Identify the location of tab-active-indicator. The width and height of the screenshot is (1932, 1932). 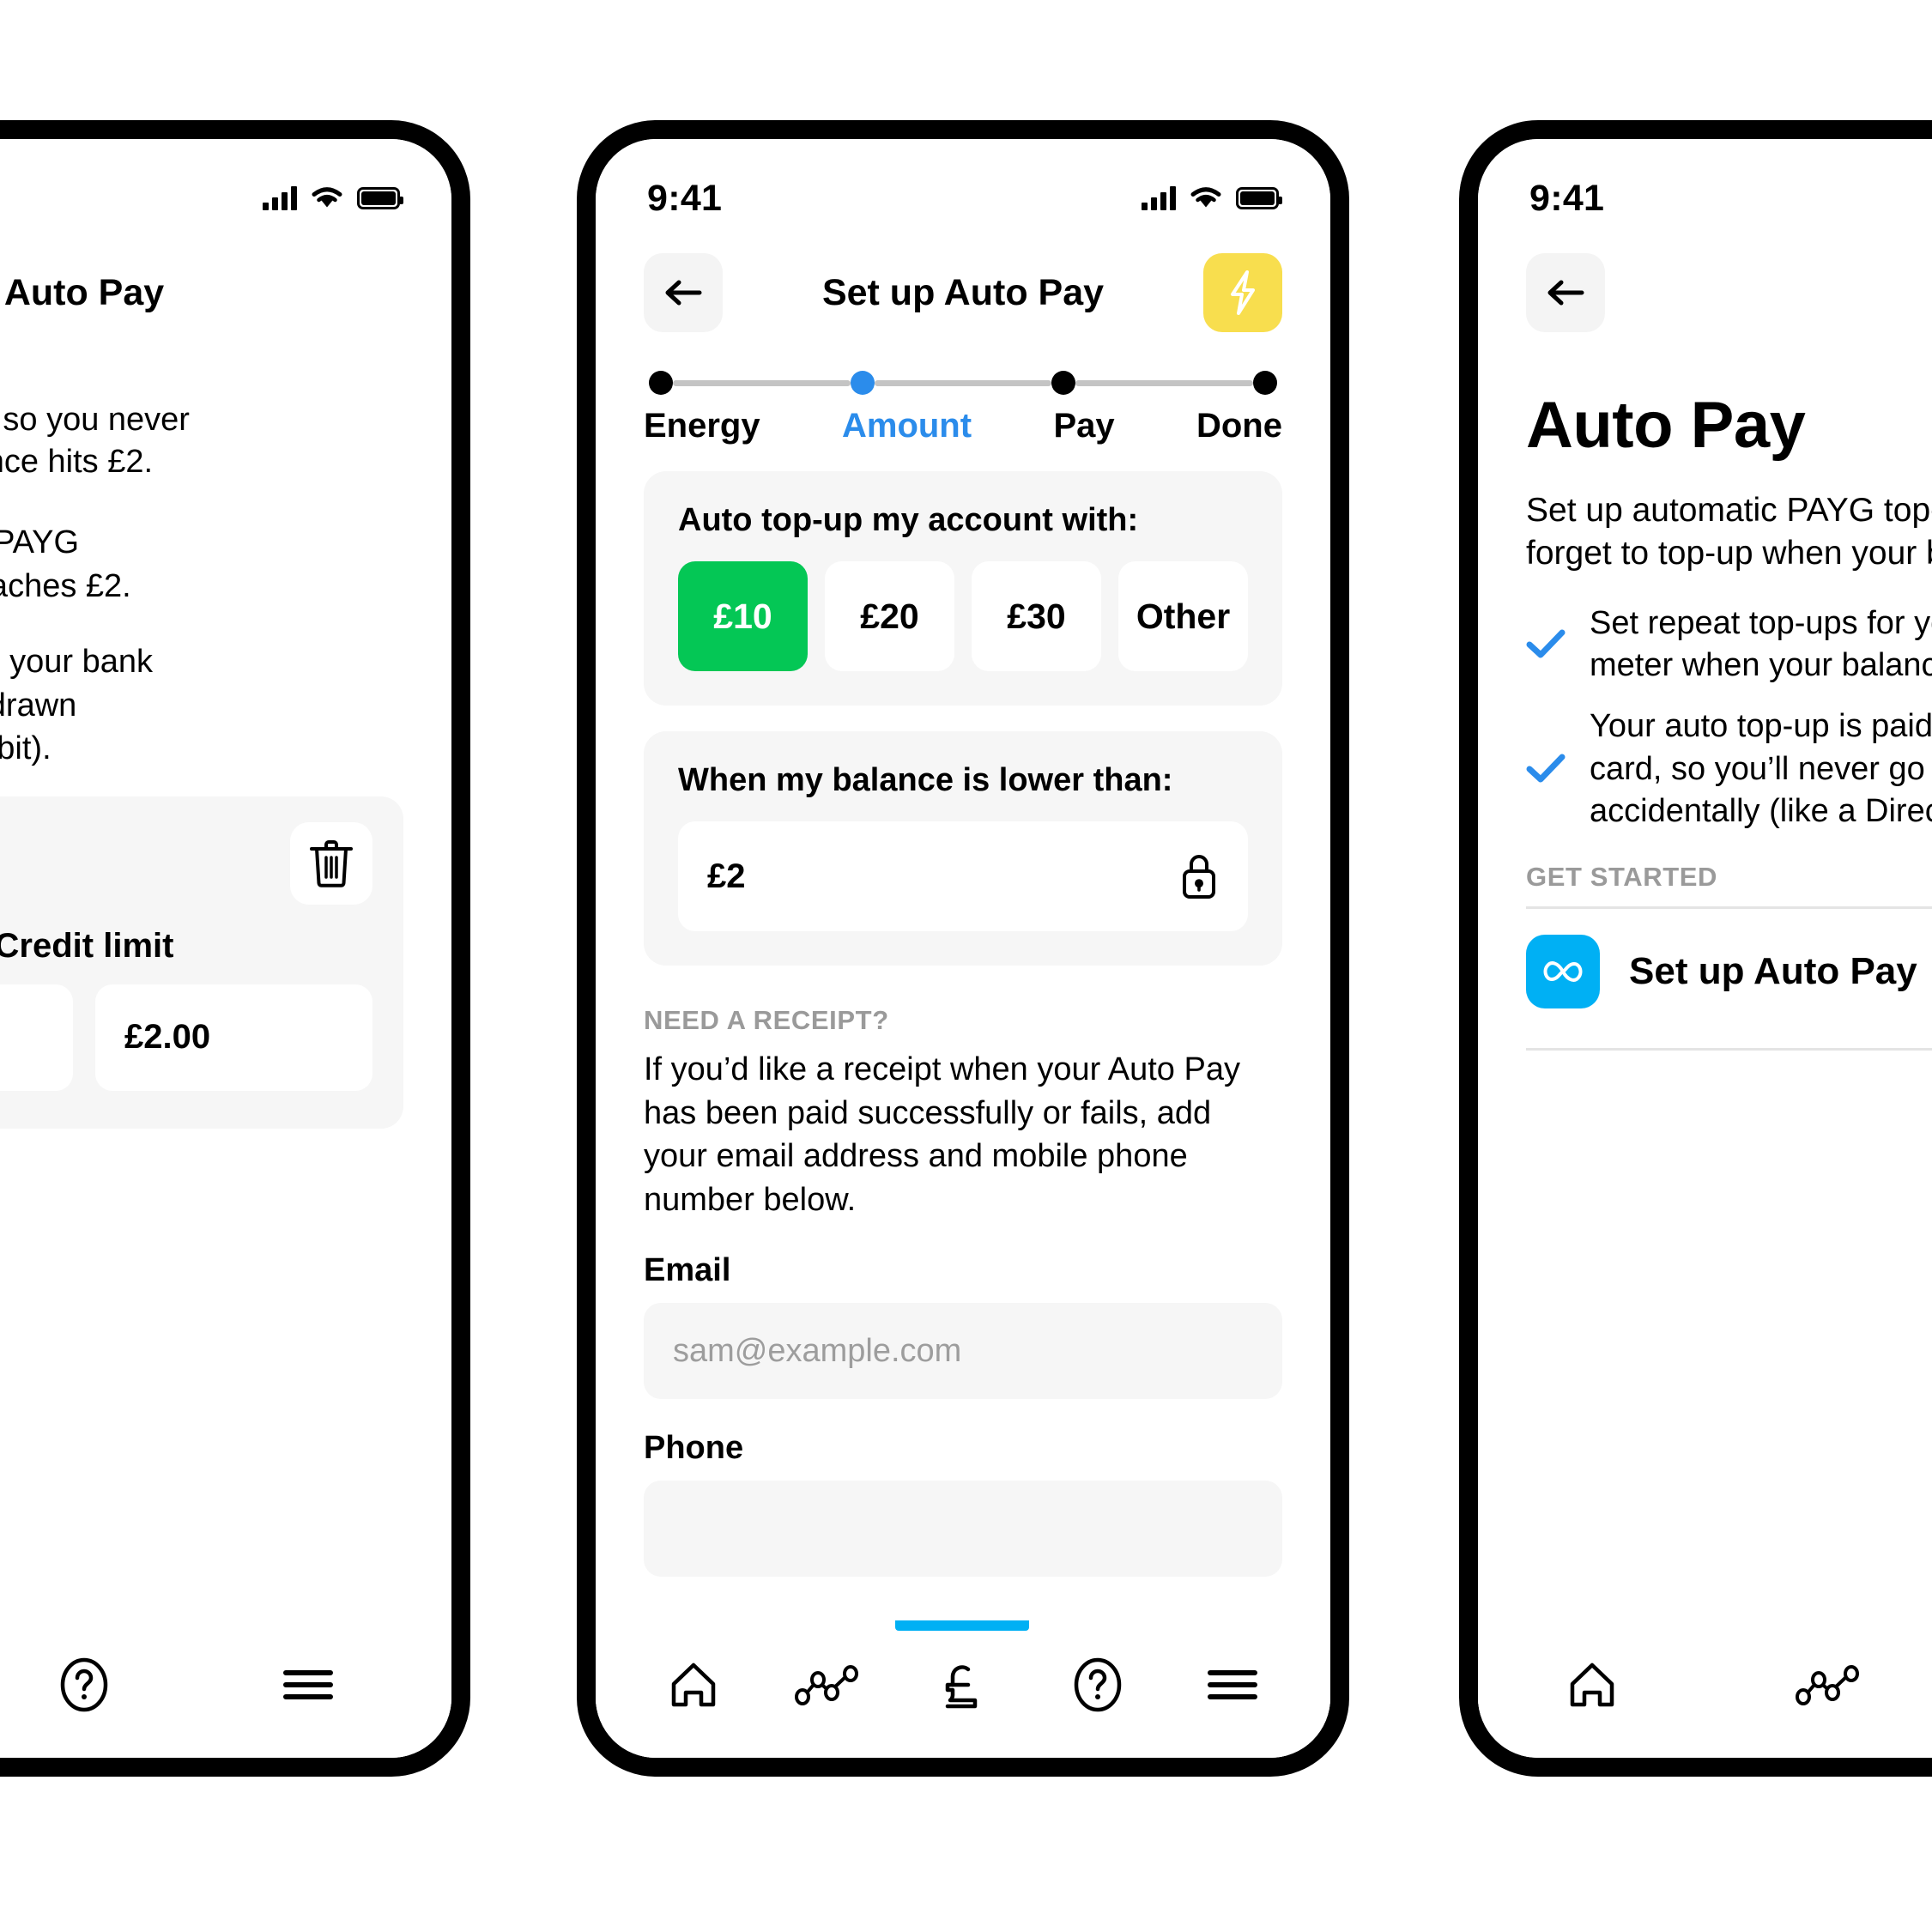
(962, 1626).